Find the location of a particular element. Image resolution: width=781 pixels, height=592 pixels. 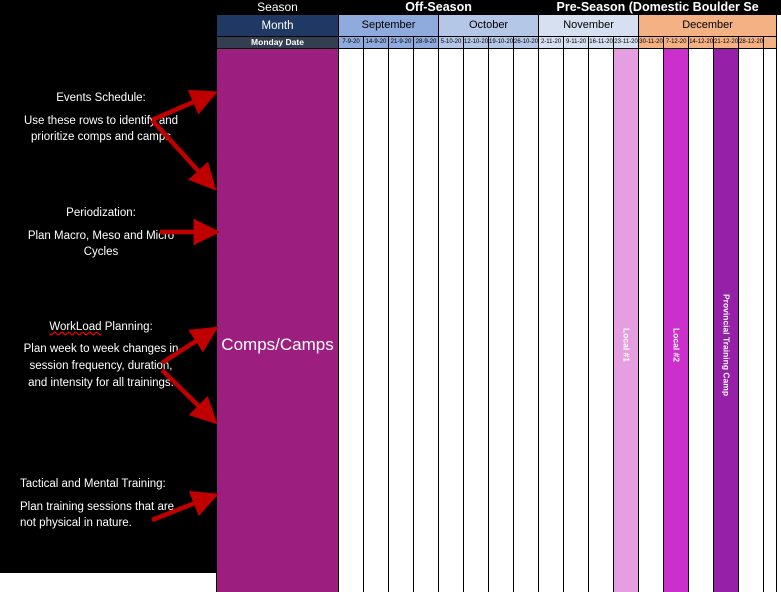

season-cell-clip is located at coordinates (778, 8).